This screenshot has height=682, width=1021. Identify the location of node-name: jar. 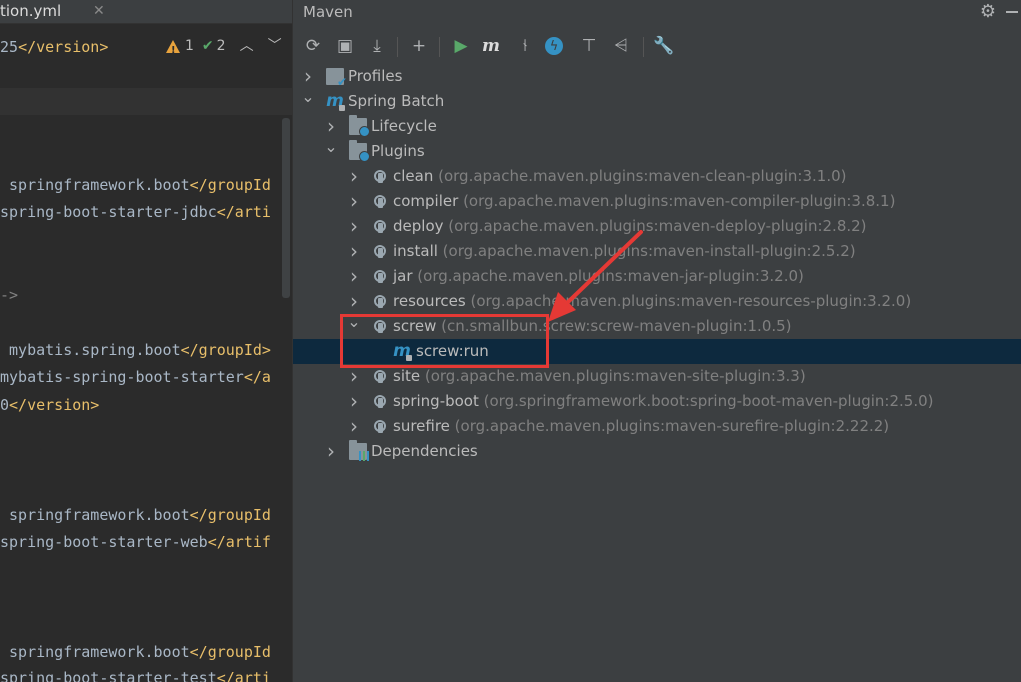
(403, 276).